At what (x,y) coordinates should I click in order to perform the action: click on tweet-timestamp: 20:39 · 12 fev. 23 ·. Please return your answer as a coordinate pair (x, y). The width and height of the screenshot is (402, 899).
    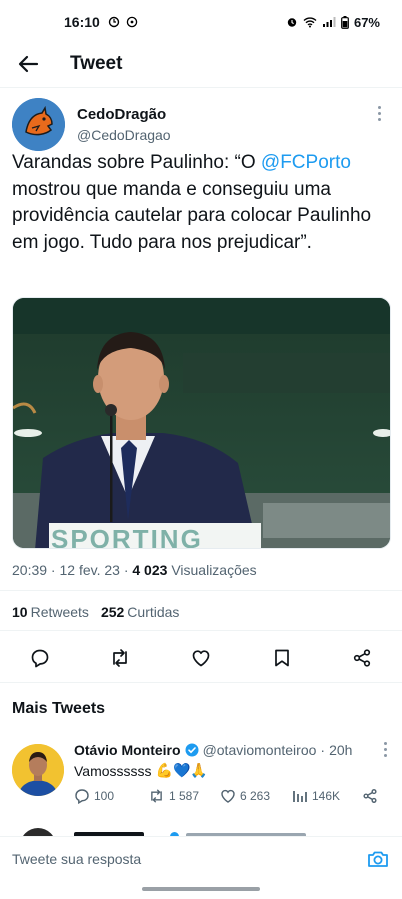
    Looking at the image, I should click on (72, 570).